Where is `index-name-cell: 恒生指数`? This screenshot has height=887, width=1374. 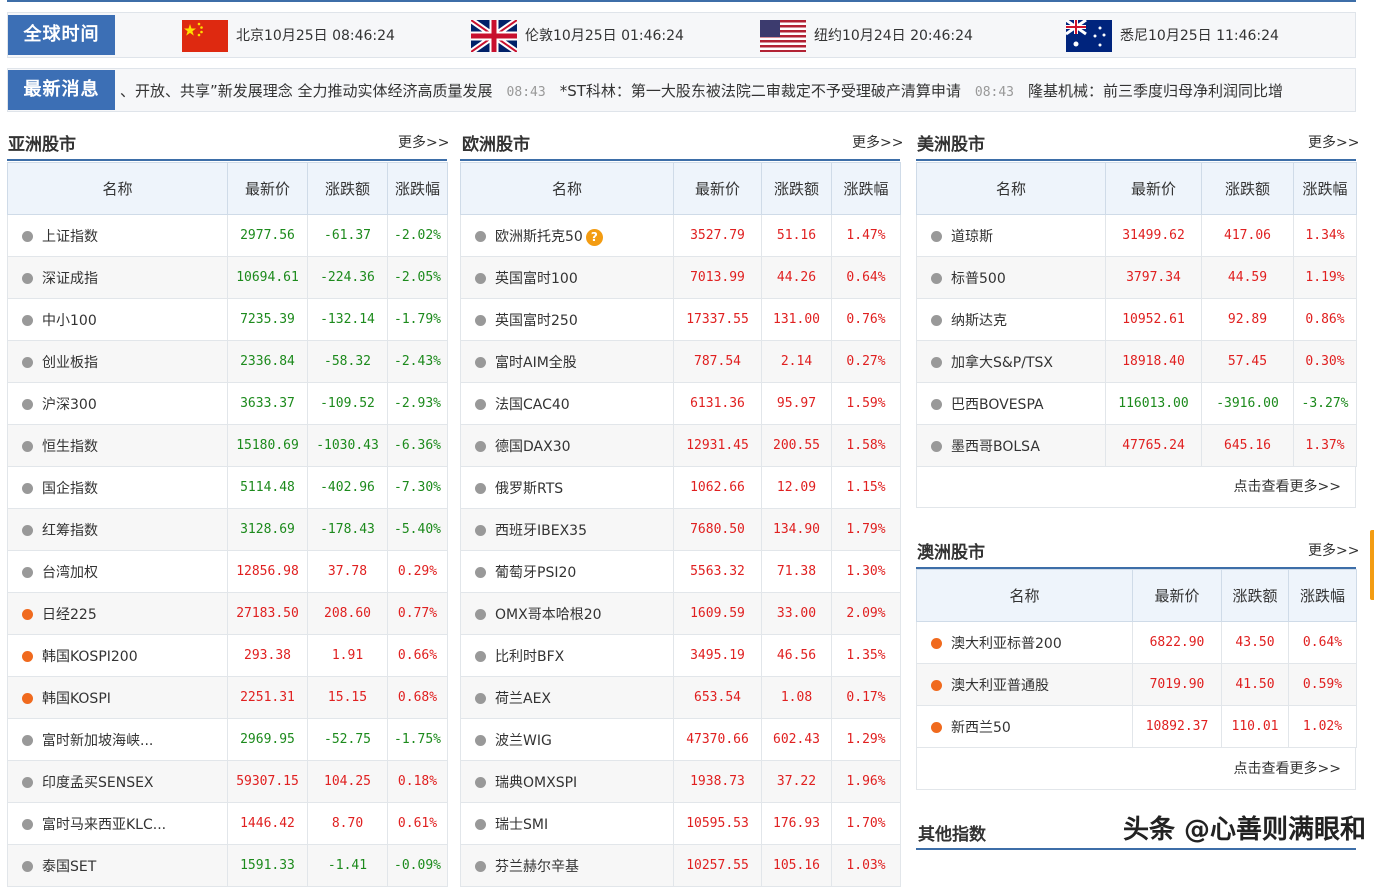
index-name-cell: 恒生指数 is located at coordinates (118, 446).